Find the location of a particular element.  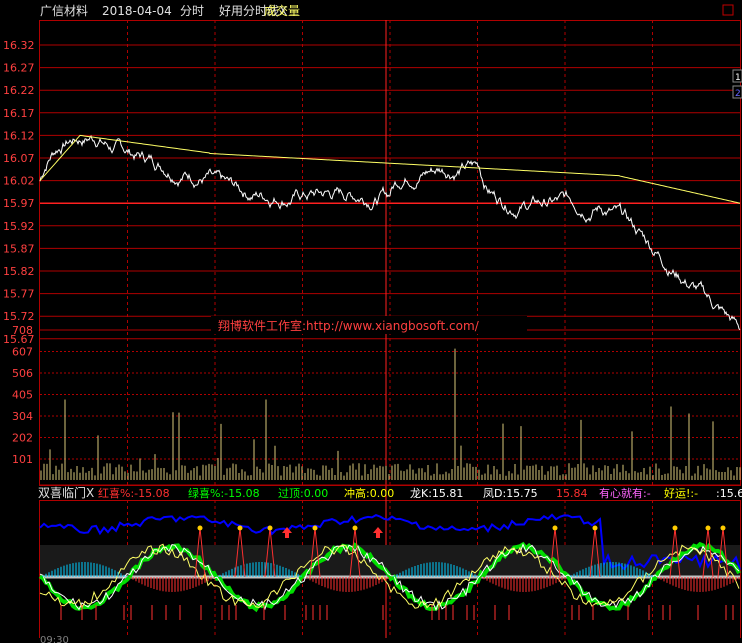

chart-header: 广信材料 2018-04-04 分时 好用分时线X 成交量 is located at coordinates (387, 10).